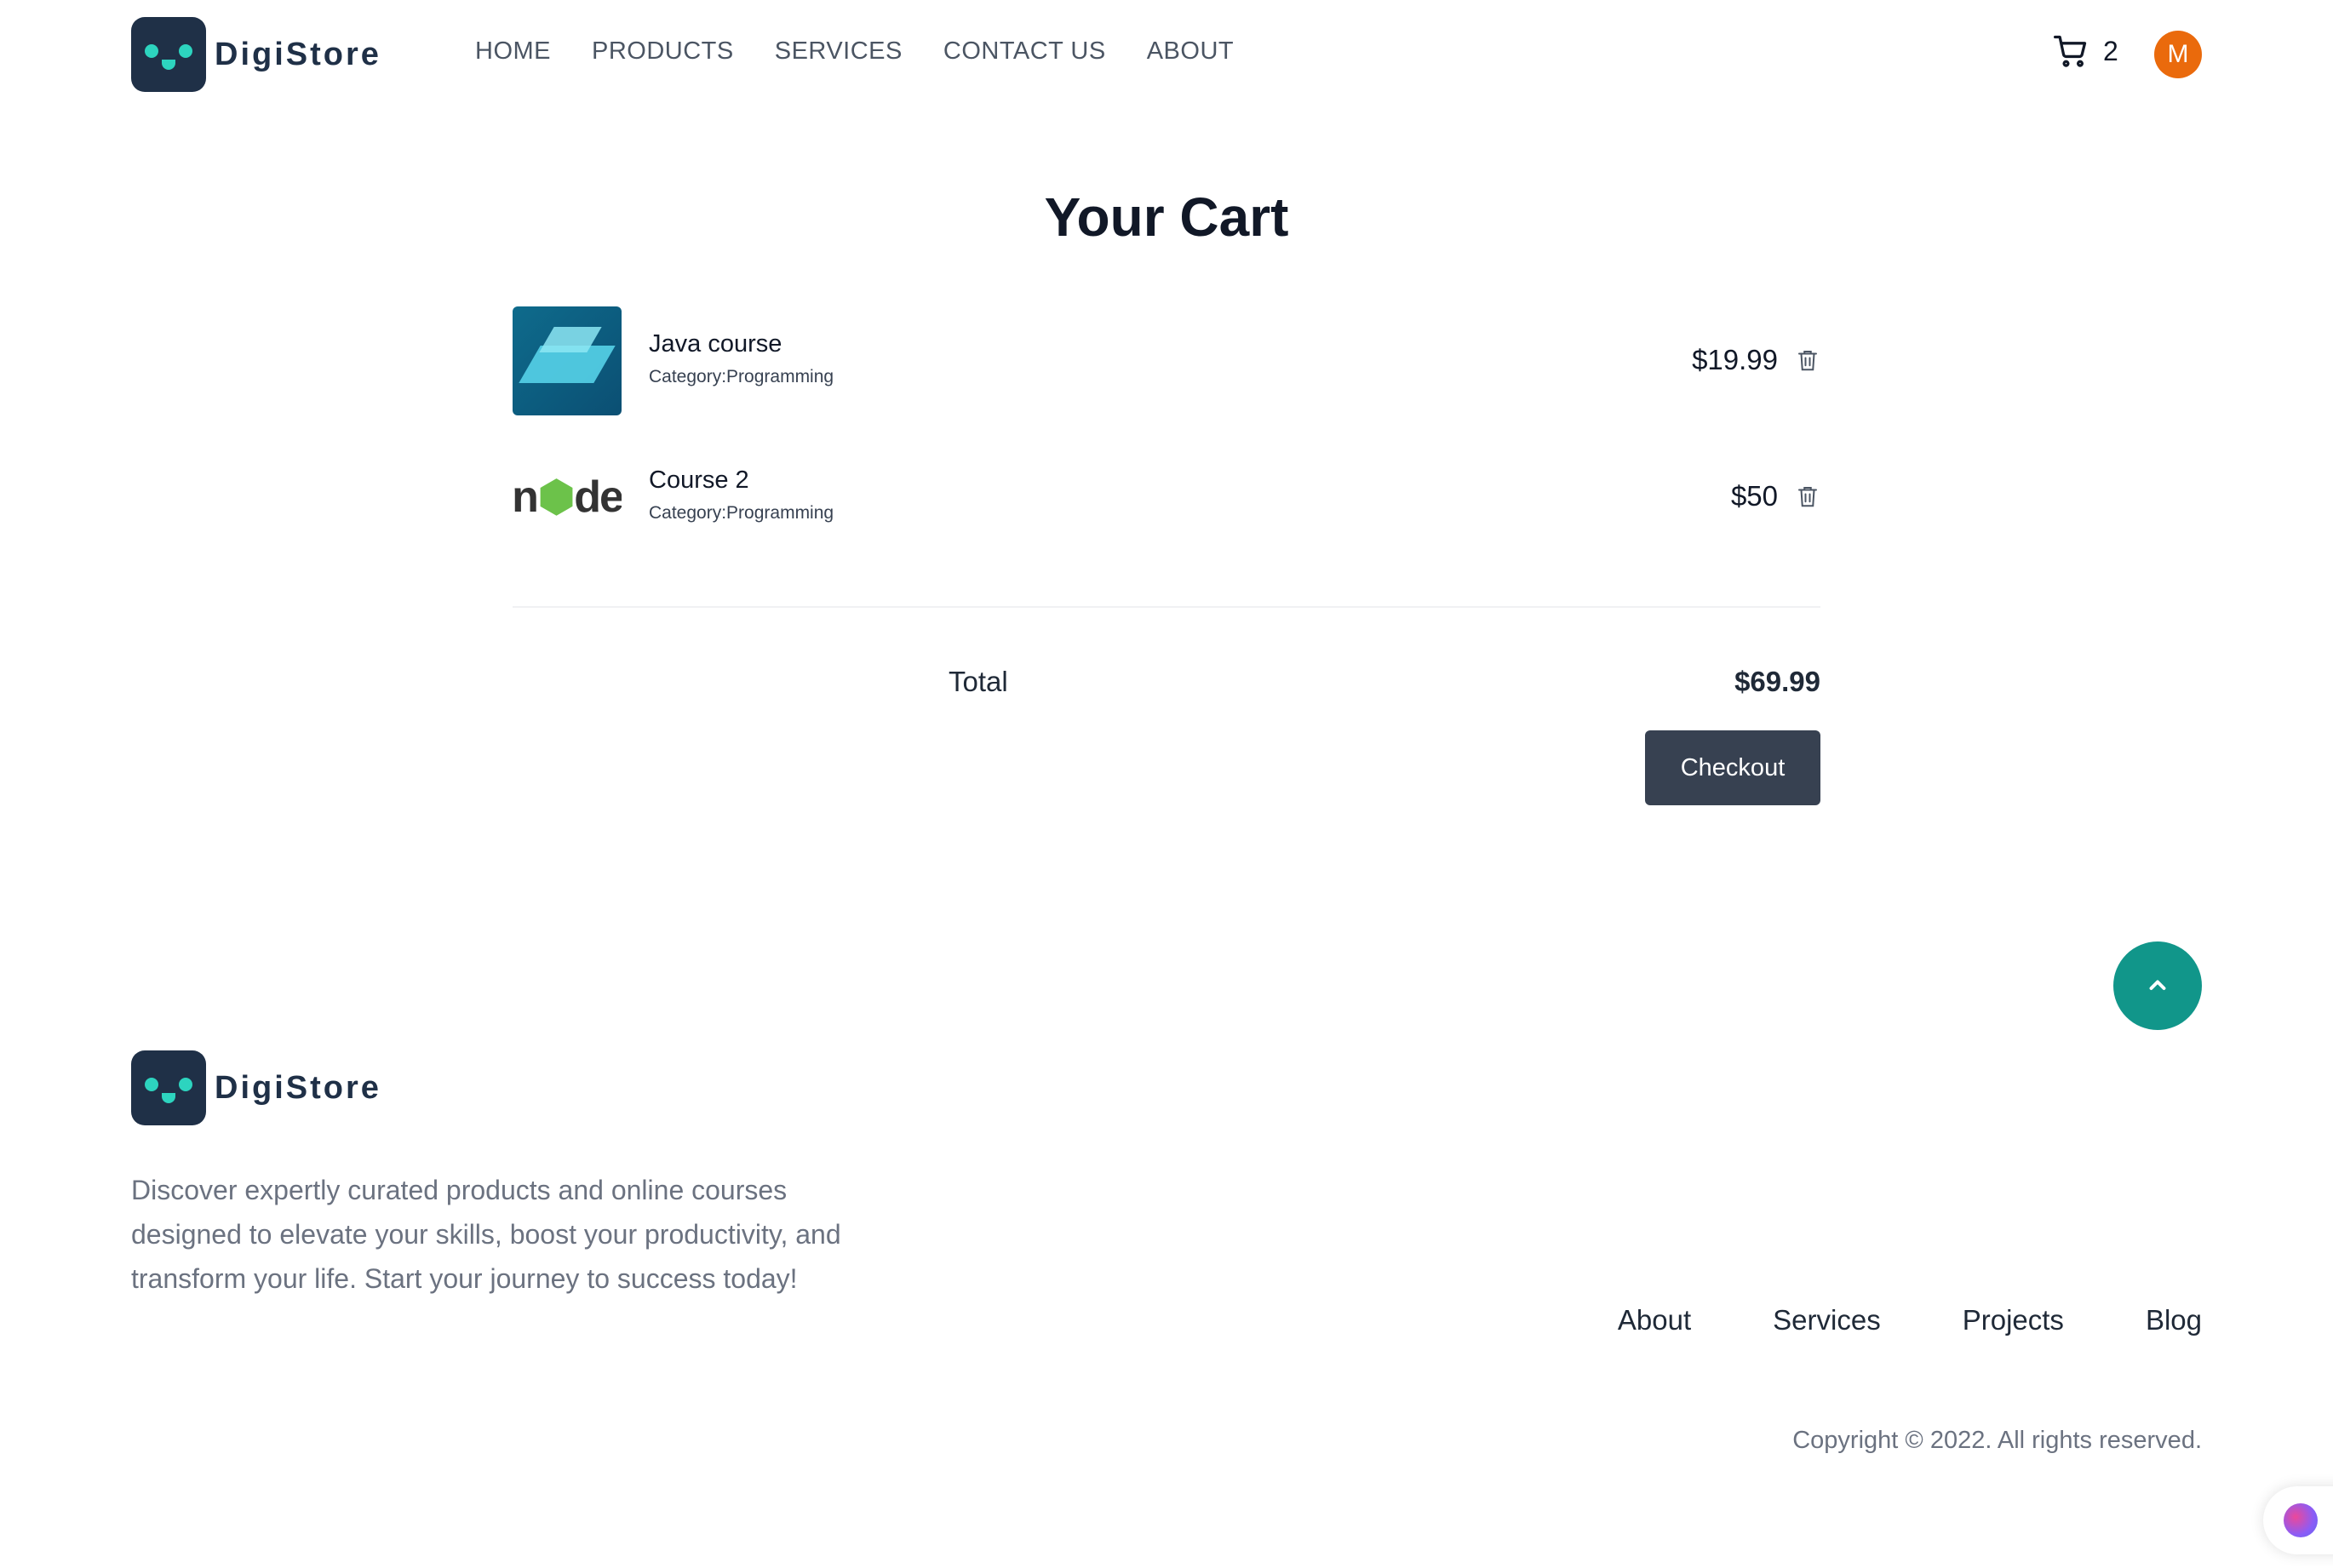  What do you see at coordinates (2178, 55) in the screenshot?
I see `user-avatar: M` at bounding box center [2178, 55].